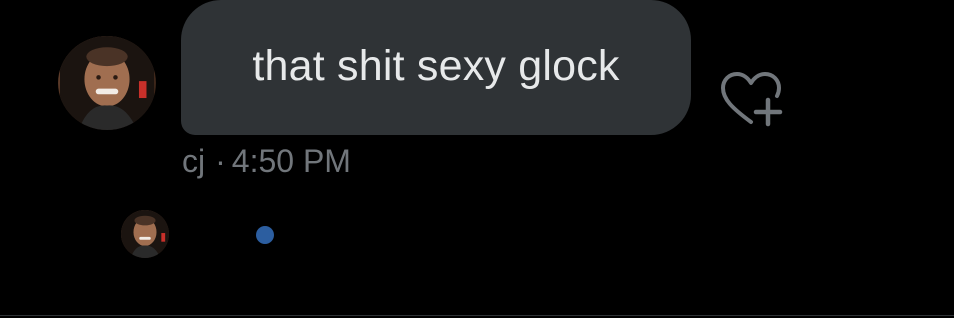  What do you see at coordinates (194, 161) in the screenshot?
I see `sender-name: cj` at bounding box center [194, 161].